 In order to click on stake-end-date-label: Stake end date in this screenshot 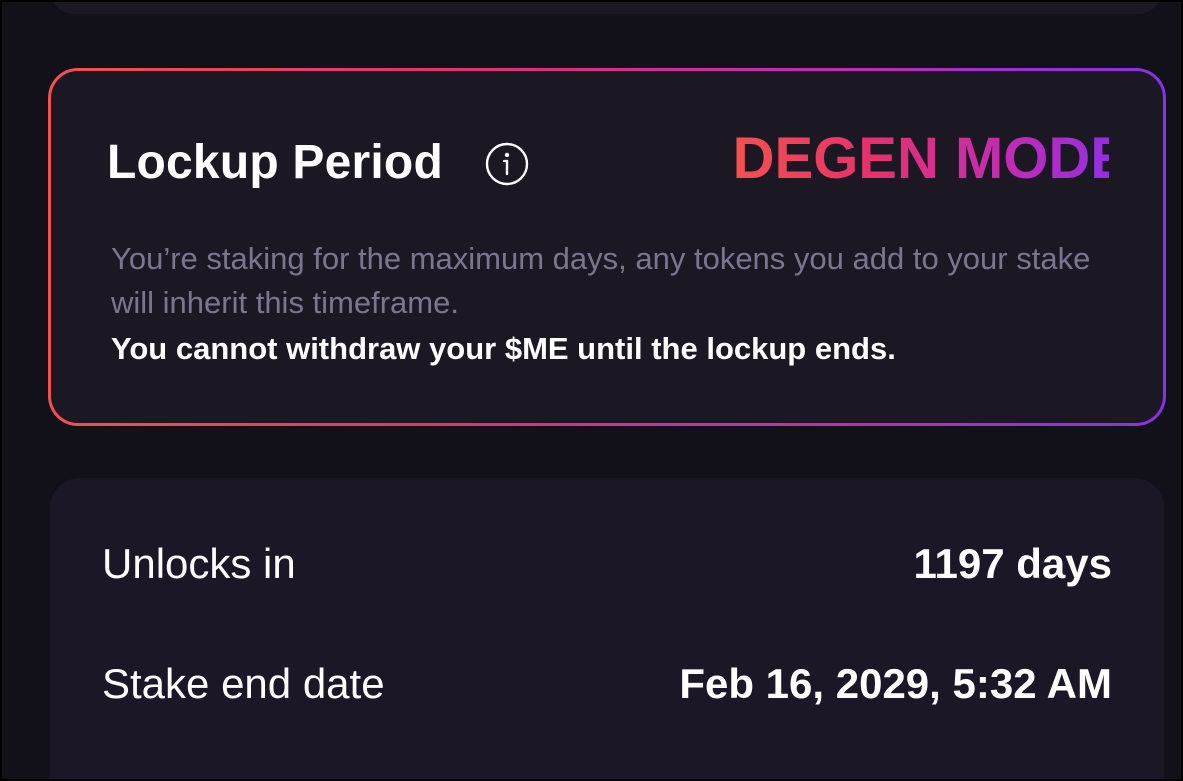, I will do `click(243, 683)`.